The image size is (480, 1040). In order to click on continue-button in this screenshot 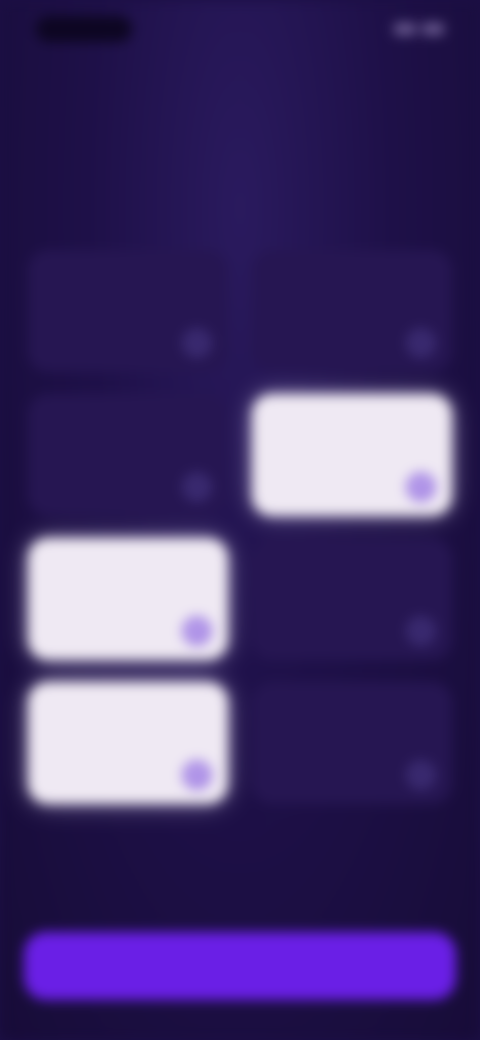, I will do `click(240, 966)`.